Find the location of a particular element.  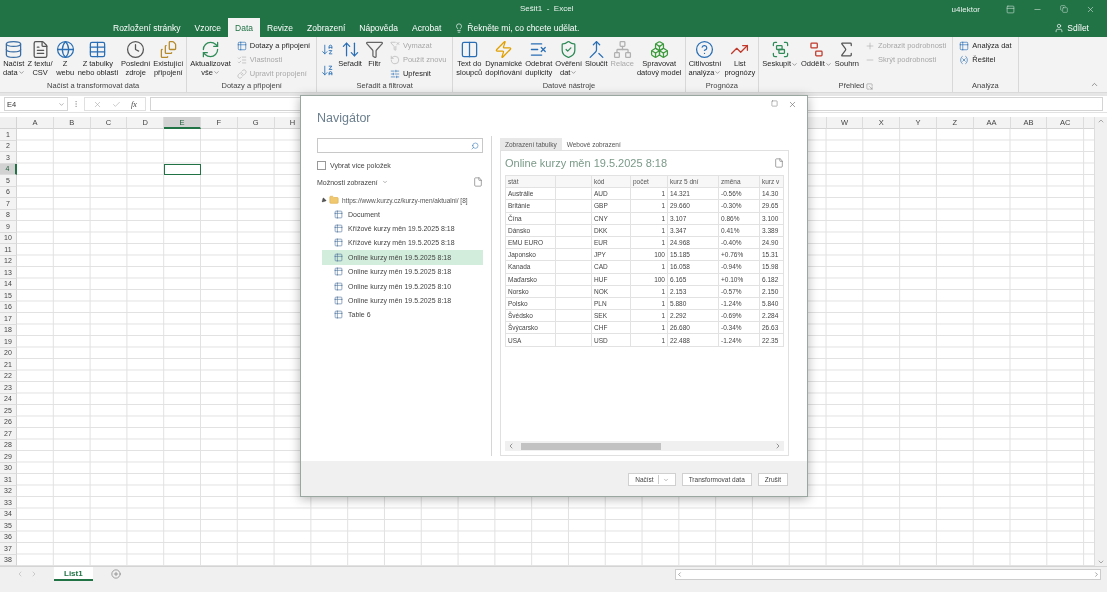

ribbon-tab: Data is located at coordinates (244, 27).